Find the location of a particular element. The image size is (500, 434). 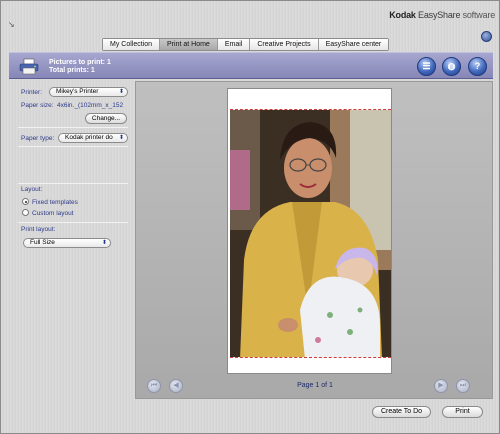

printer-select-value: Mikey's Printer is located at coordinates (77, 91).